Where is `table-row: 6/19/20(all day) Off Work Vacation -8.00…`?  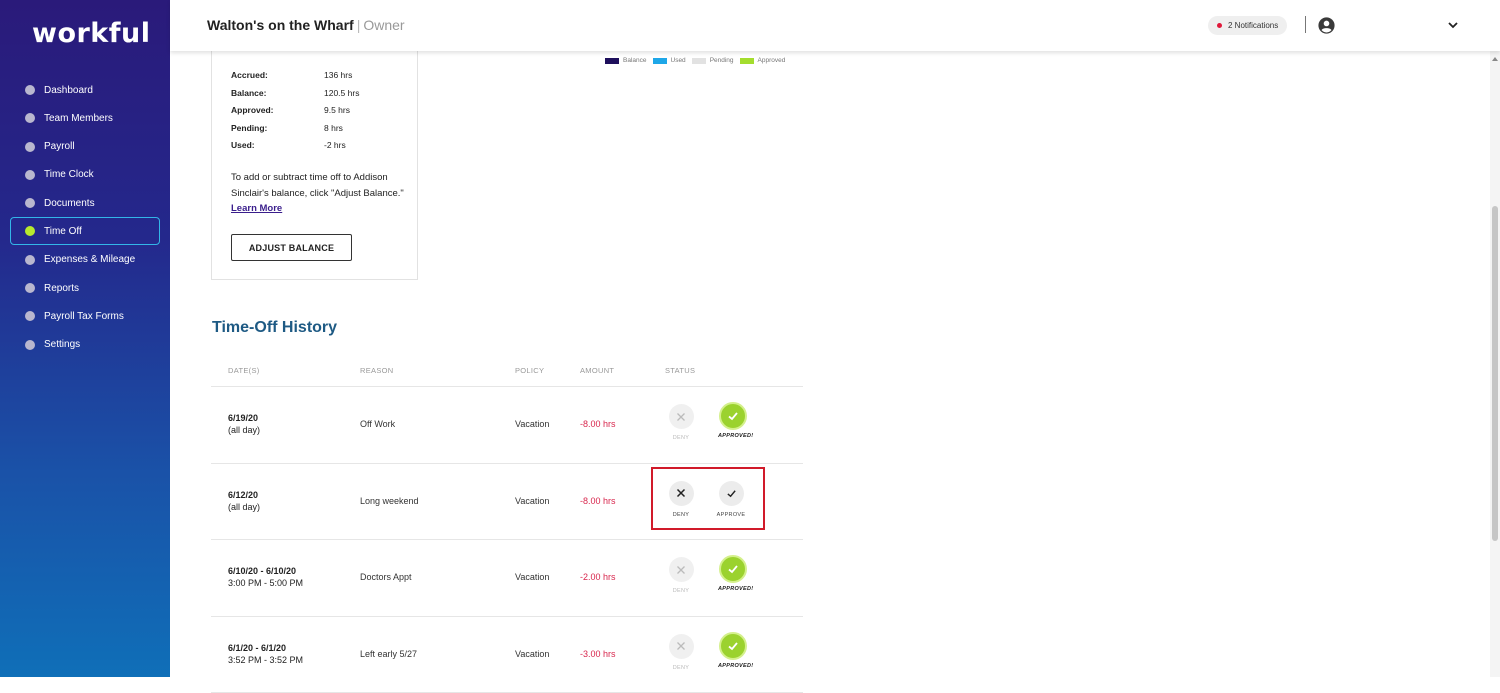
table-row: 6/19/20(all day) Off Work Vacation -8.00… is located at coordinates (507, 425).